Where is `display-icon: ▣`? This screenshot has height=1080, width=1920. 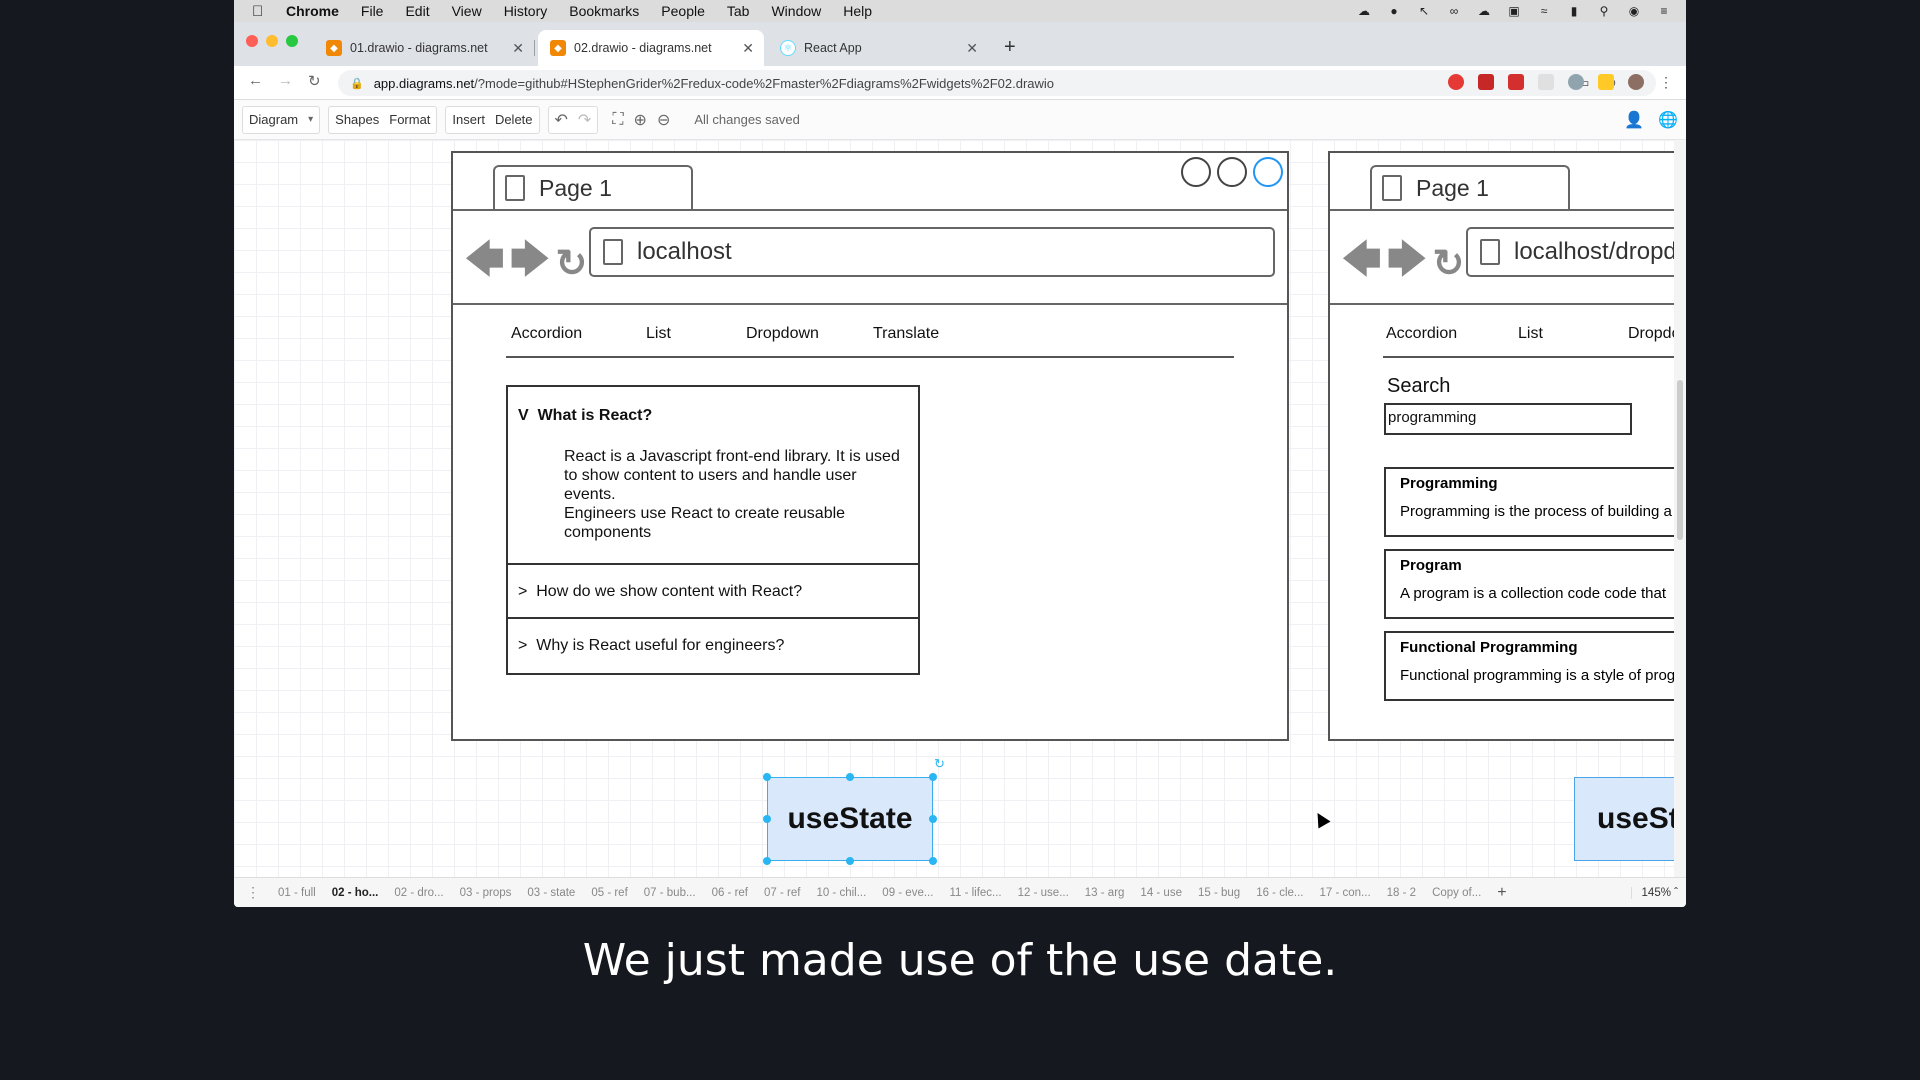
display-icon: ▣ is located at coordinates (1514, 11).